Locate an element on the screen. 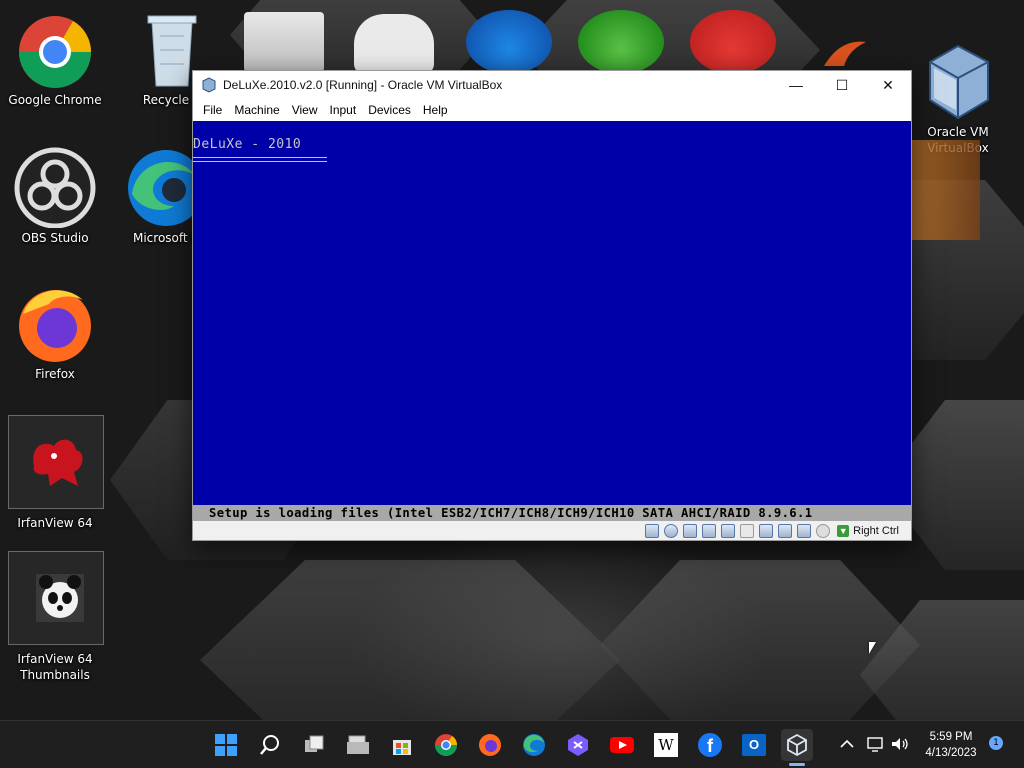 The width and height of the screenshot is (1024, 768). host-key-arrow-icon: ▼ is located at coordinates (843, 530).